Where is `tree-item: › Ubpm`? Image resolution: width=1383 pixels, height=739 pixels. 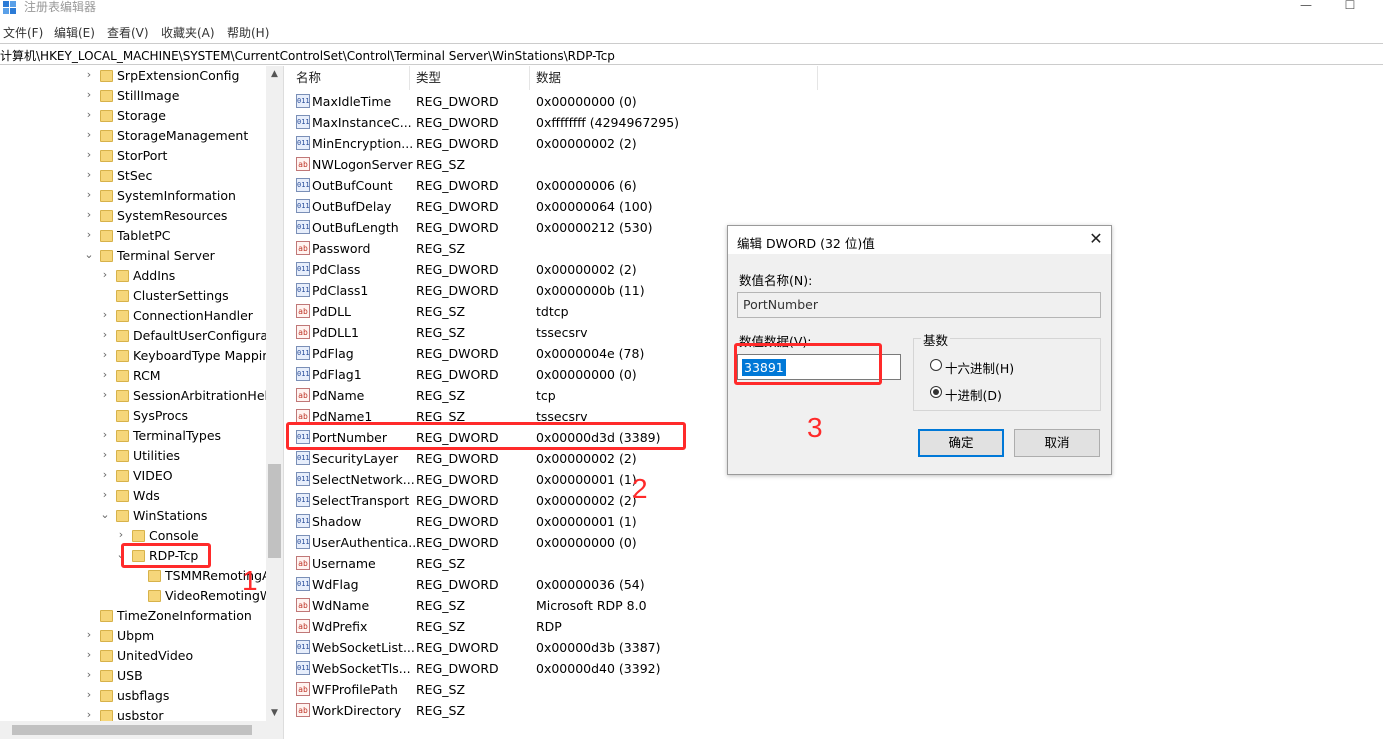 tree-item: › Ubpm is located at coordinates (133, 636).